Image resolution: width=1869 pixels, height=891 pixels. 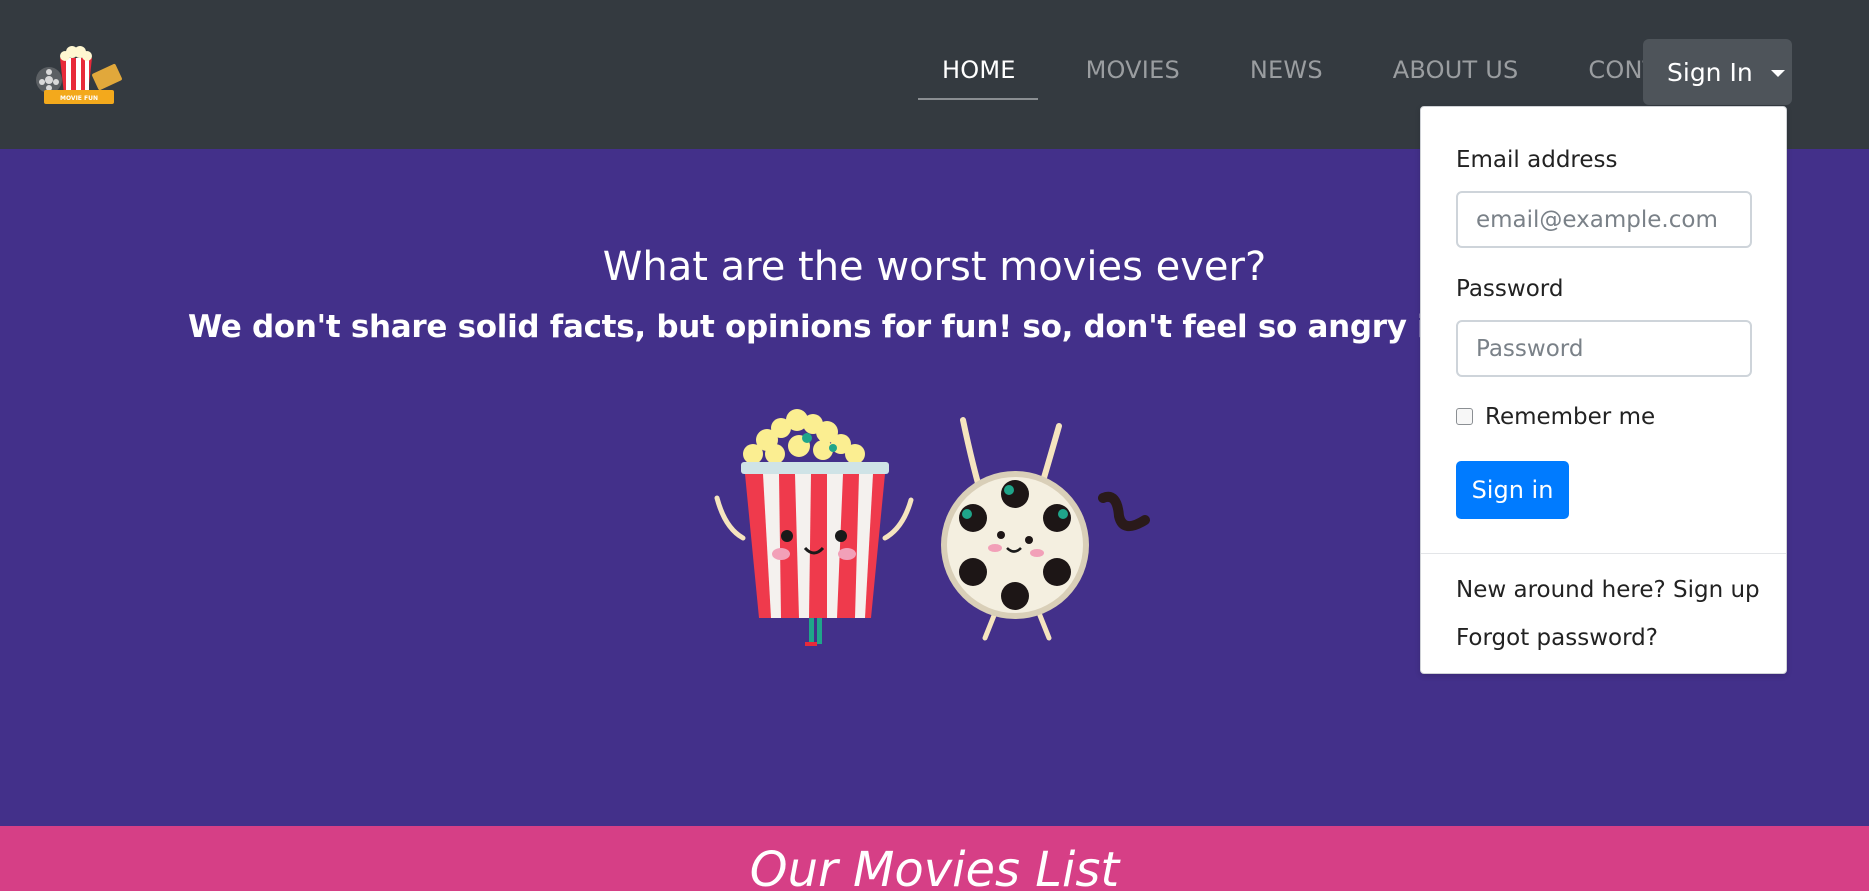 What do you see at coordinates (1710, 72) in the screenshot?
I see `sign-in-toggle-label: Sign In` at bounding box center [1710, 72].